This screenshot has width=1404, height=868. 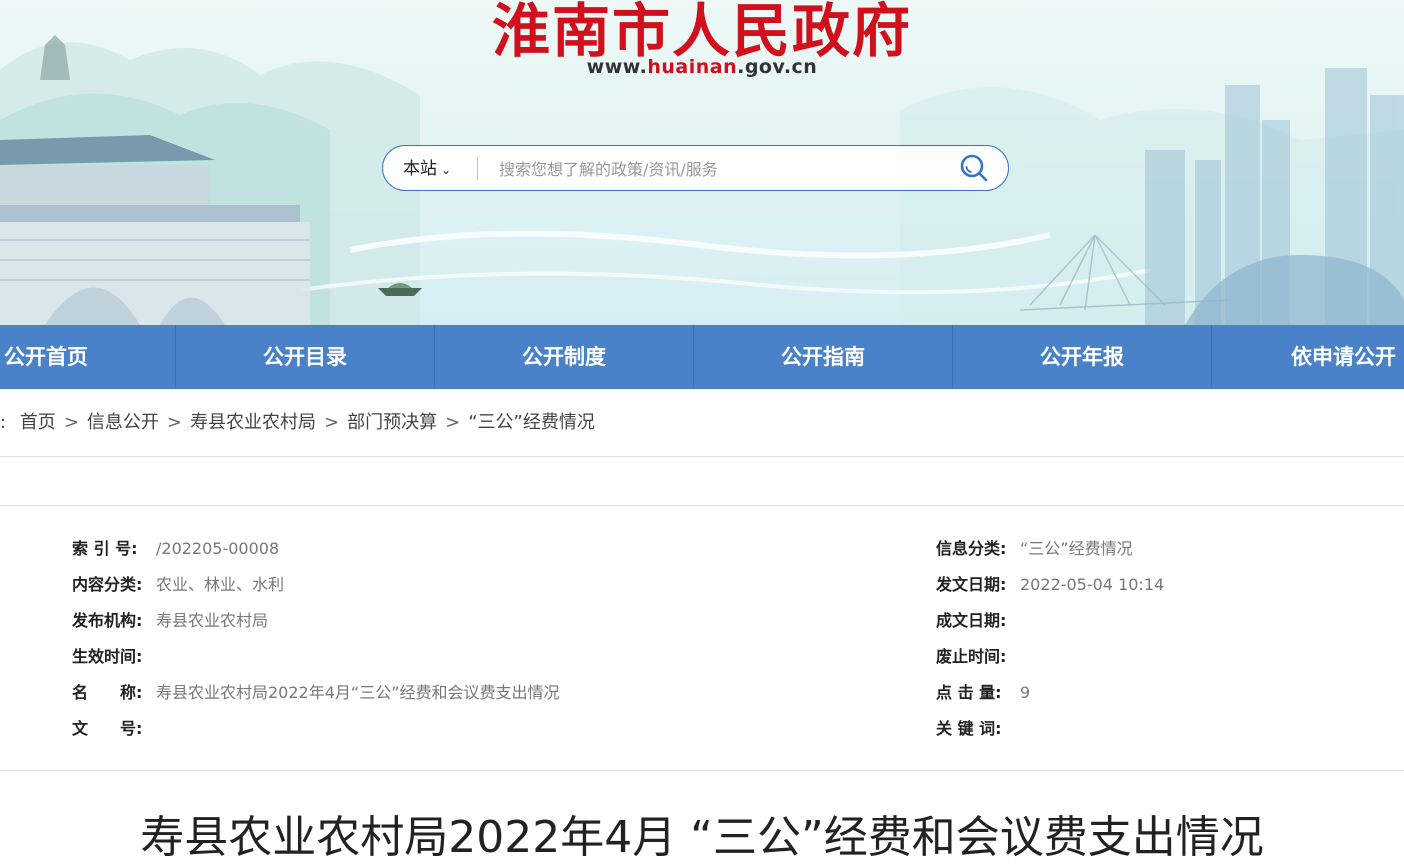 I want to click on meta-index-number: 索 引 号: /202205-00008, so click(x=175, y=549).